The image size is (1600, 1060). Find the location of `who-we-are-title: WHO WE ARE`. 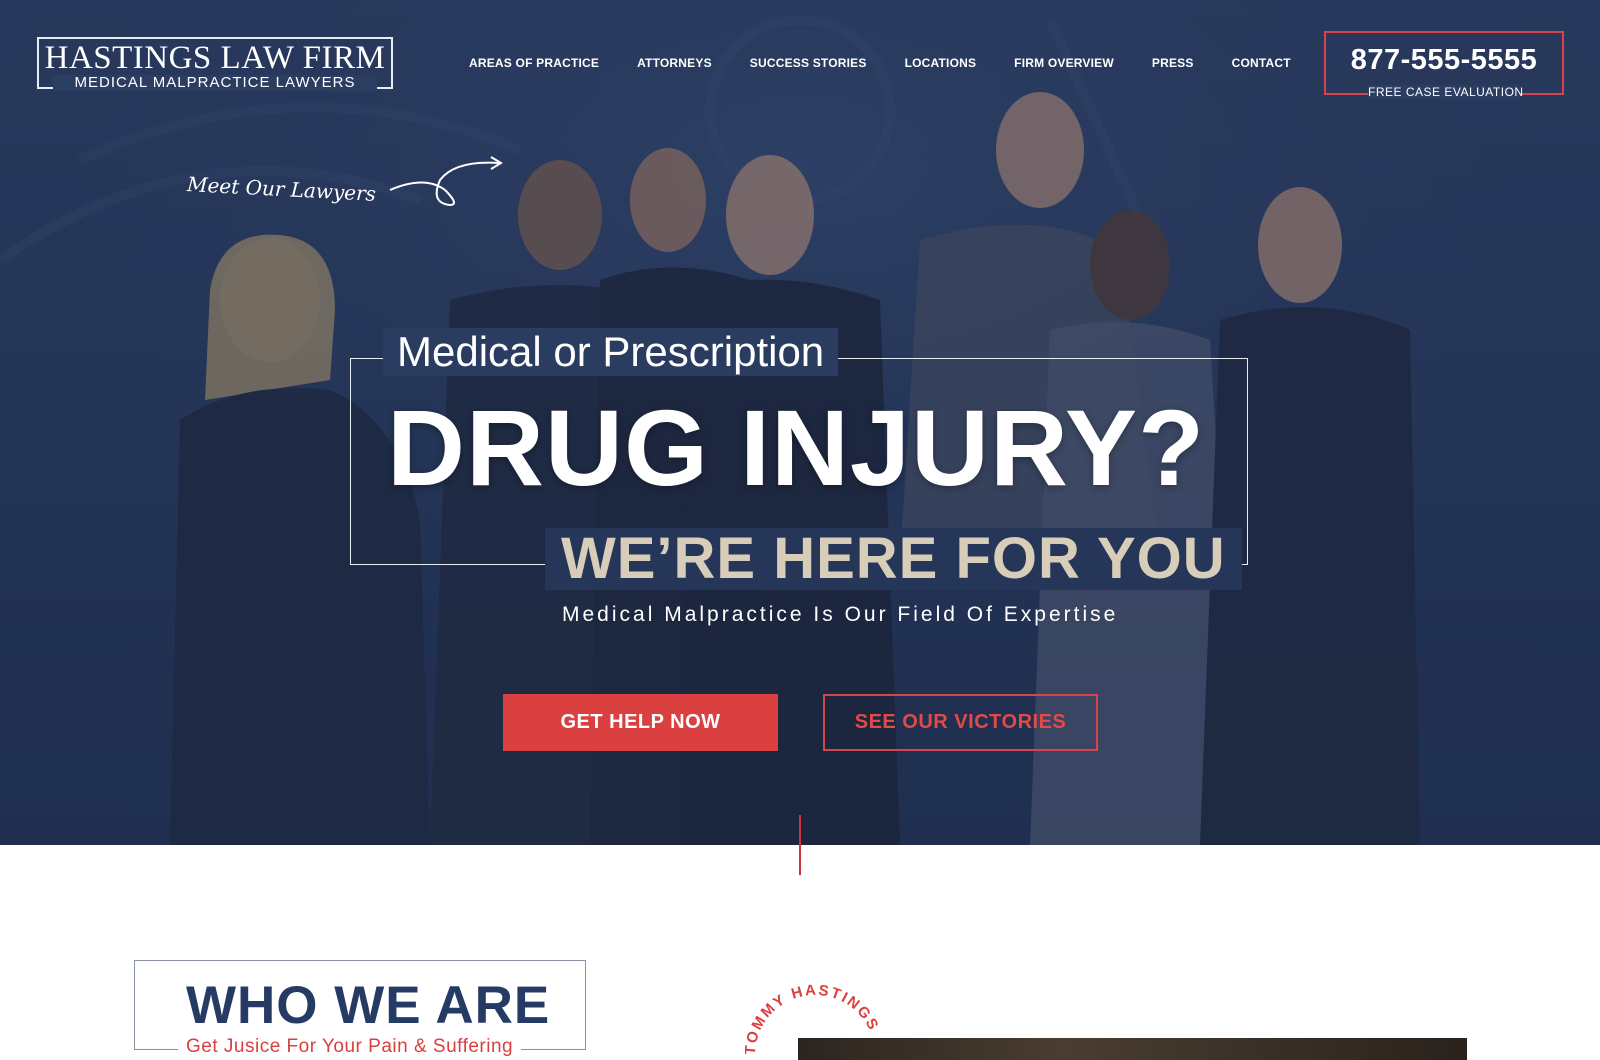

who-we-are-title: WHO WE ARE is located at coordinates (368, 1005).